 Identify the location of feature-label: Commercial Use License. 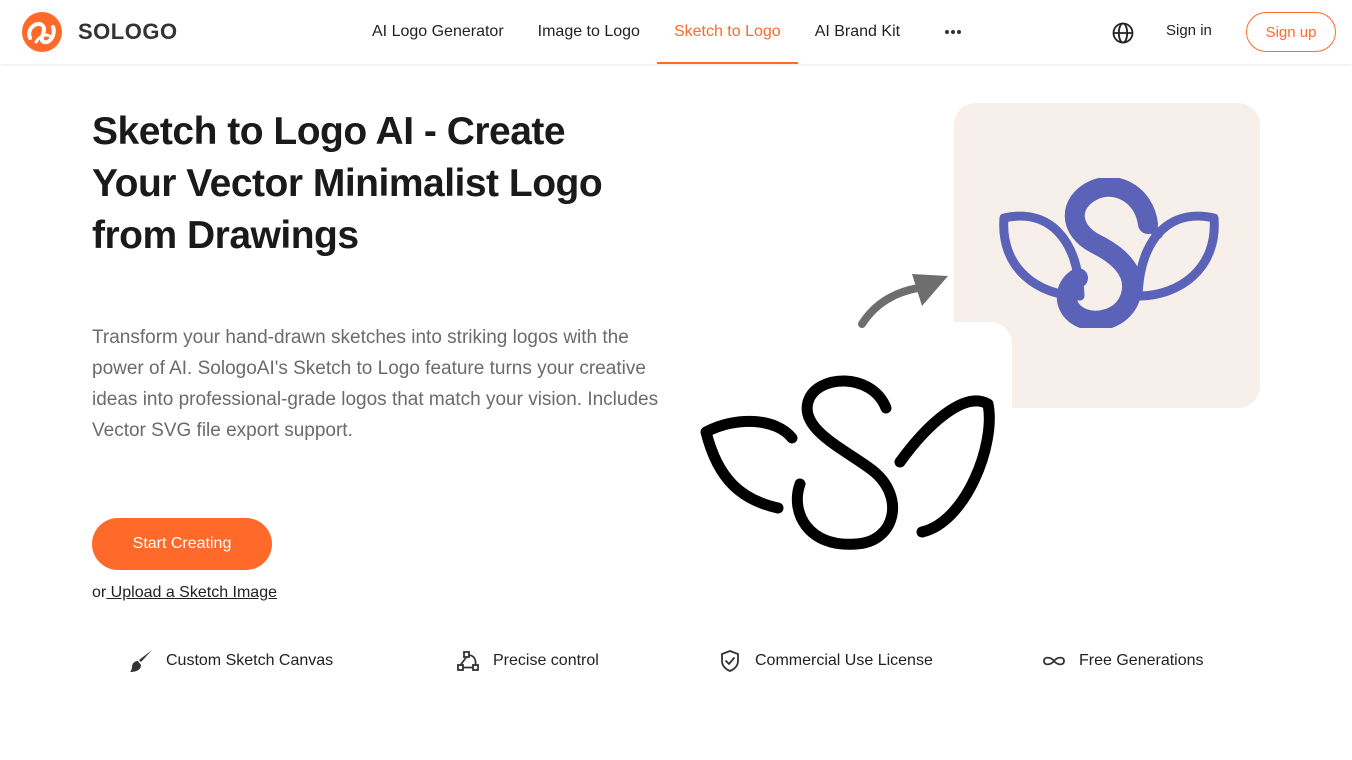
(844, 660).